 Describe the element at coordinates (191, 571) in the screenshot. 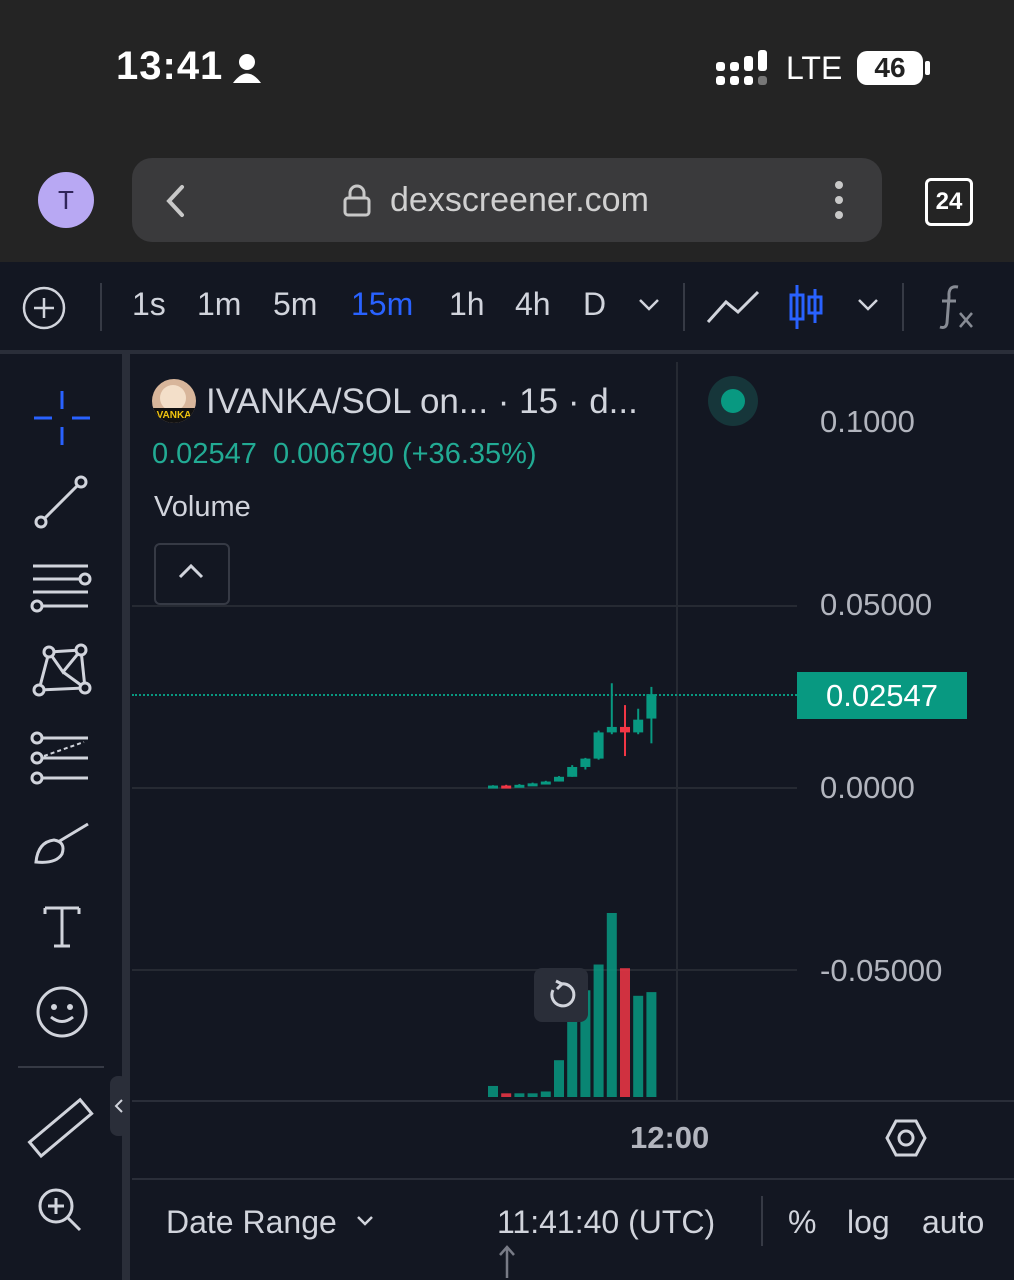

I see `chevron-up-icon` at that location.